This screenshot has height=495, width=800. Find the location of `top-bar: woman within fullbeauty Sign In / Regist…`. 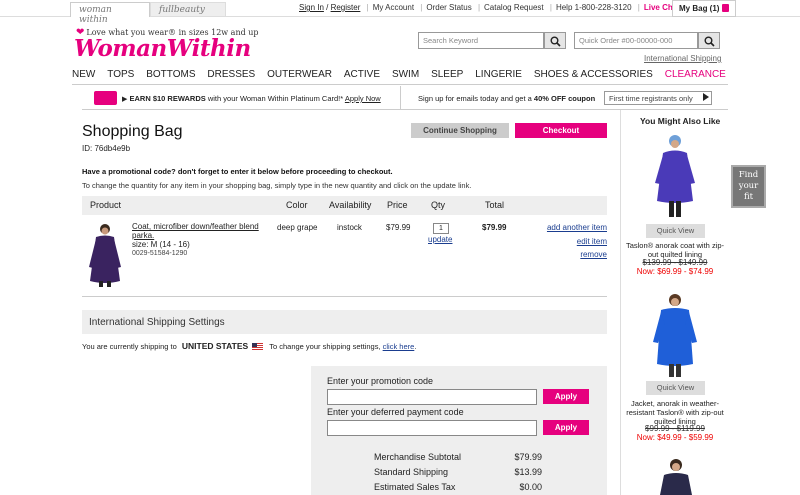

top-bar: woman within fullbeauty Sign In / Regist… is located at coordinates (400, 12).